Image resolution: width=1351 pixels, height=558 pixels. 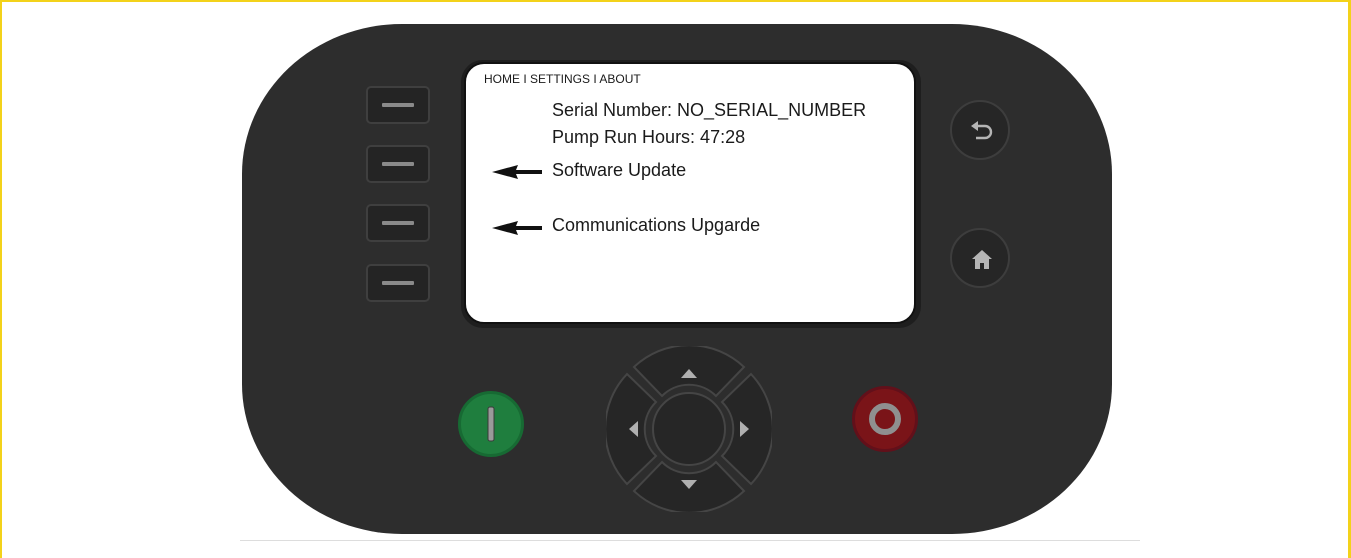 I want to click on home-button, so click(x=980, y=258).